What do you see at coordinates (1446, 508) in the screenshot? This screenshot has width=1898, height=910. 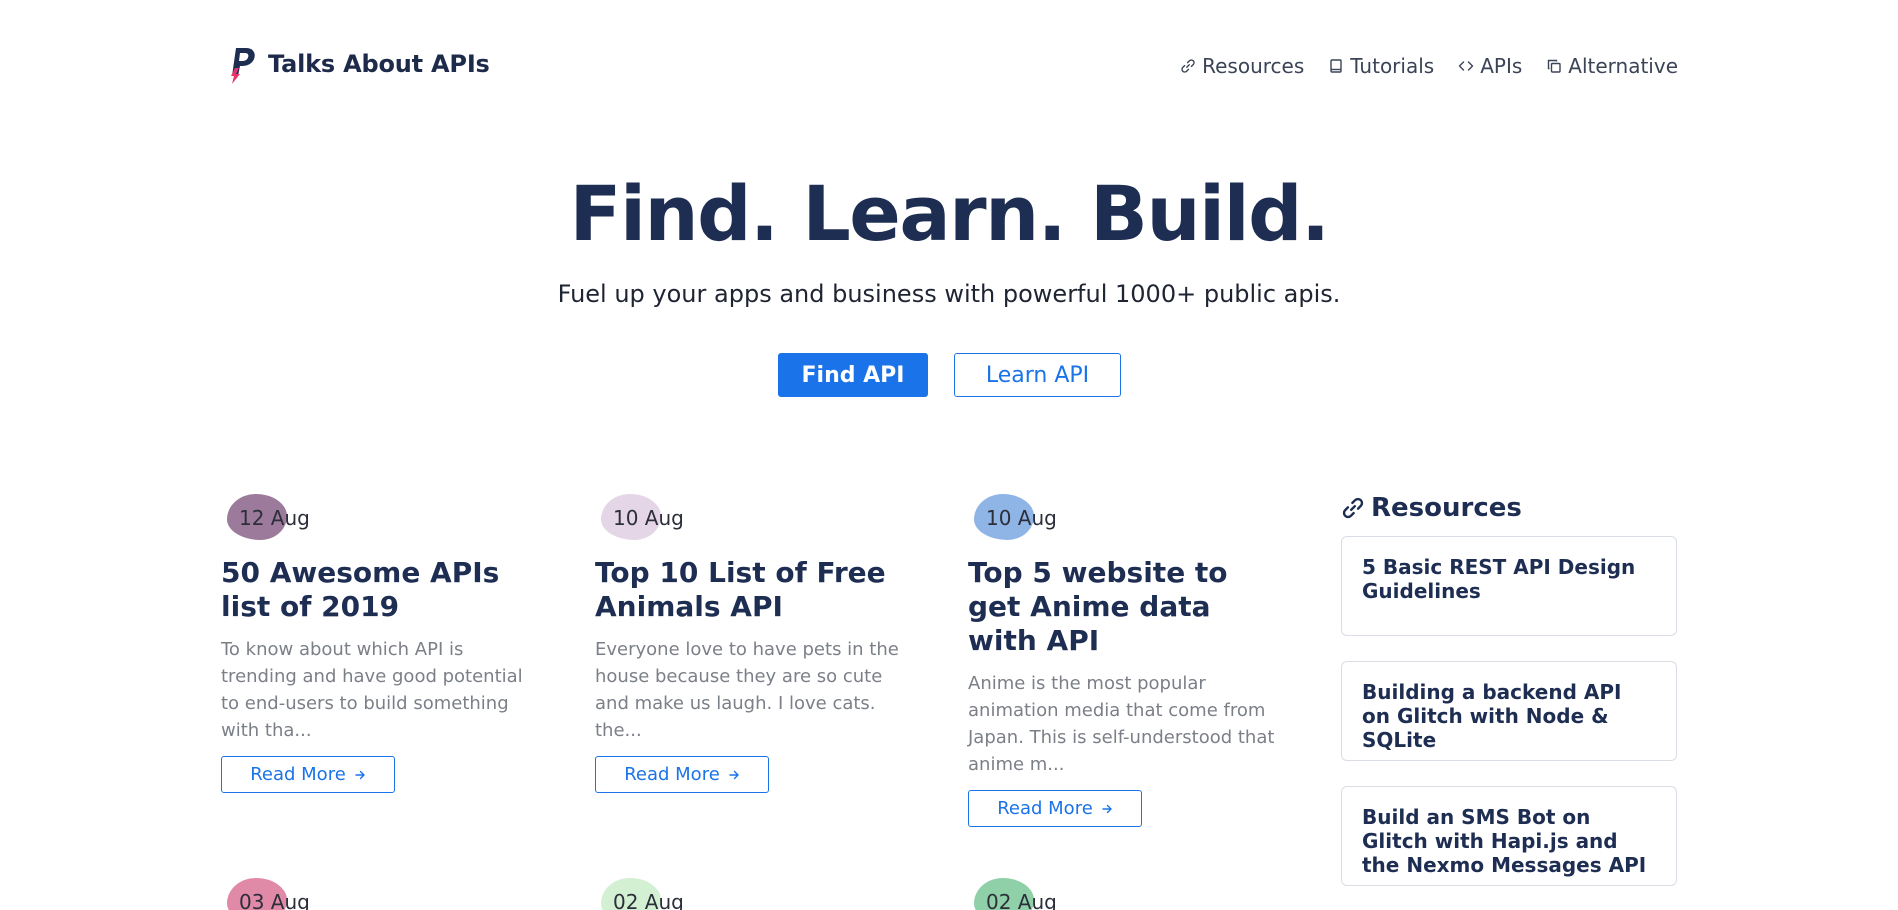 I see `sidebar-heading-text: Resources` at bounding box center [1446, 508].